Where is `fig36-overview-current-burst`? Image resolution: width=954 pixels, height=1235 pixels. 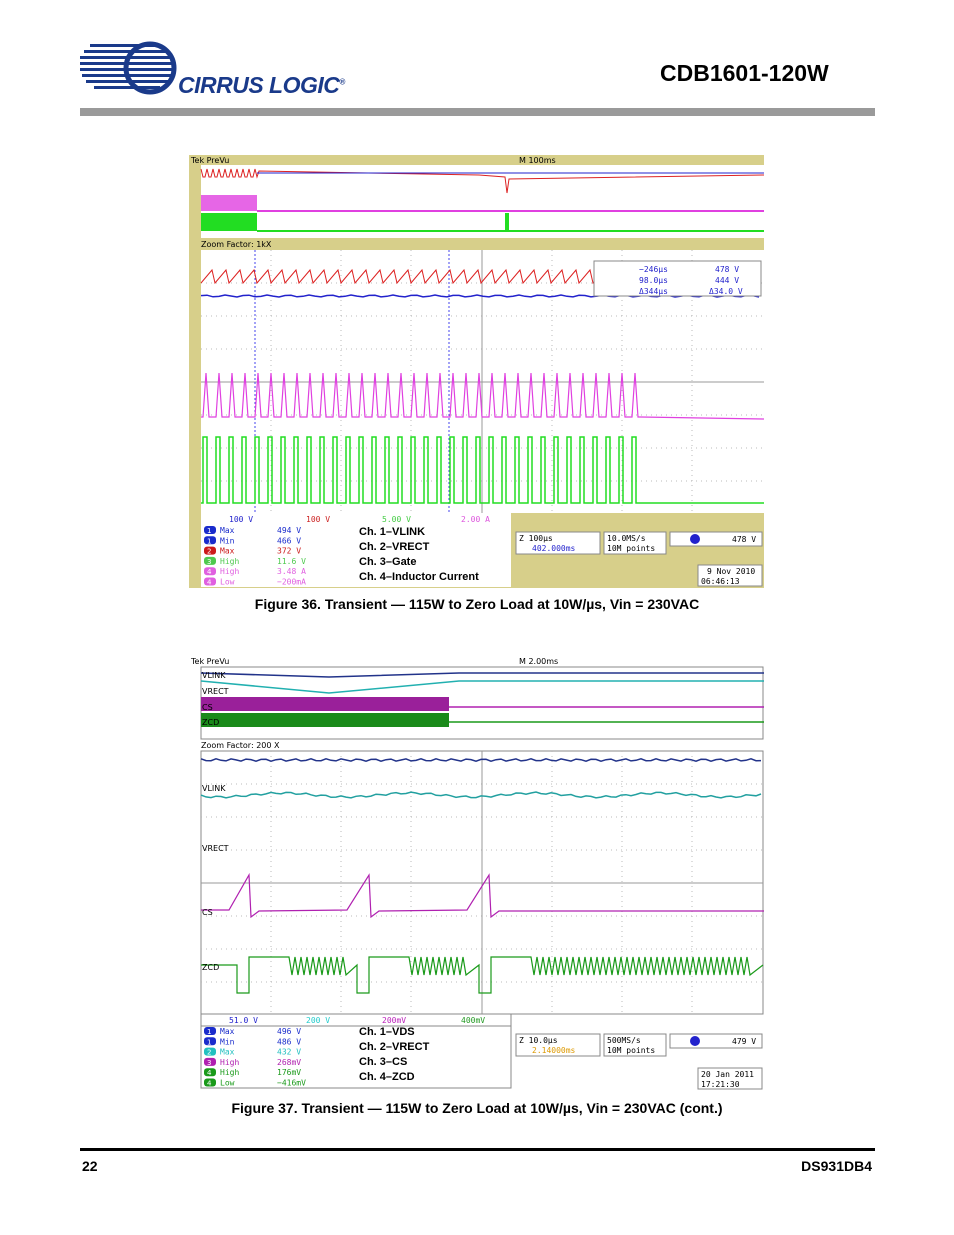
fig36-overview-current-burst is located at coordinates (229, 203).